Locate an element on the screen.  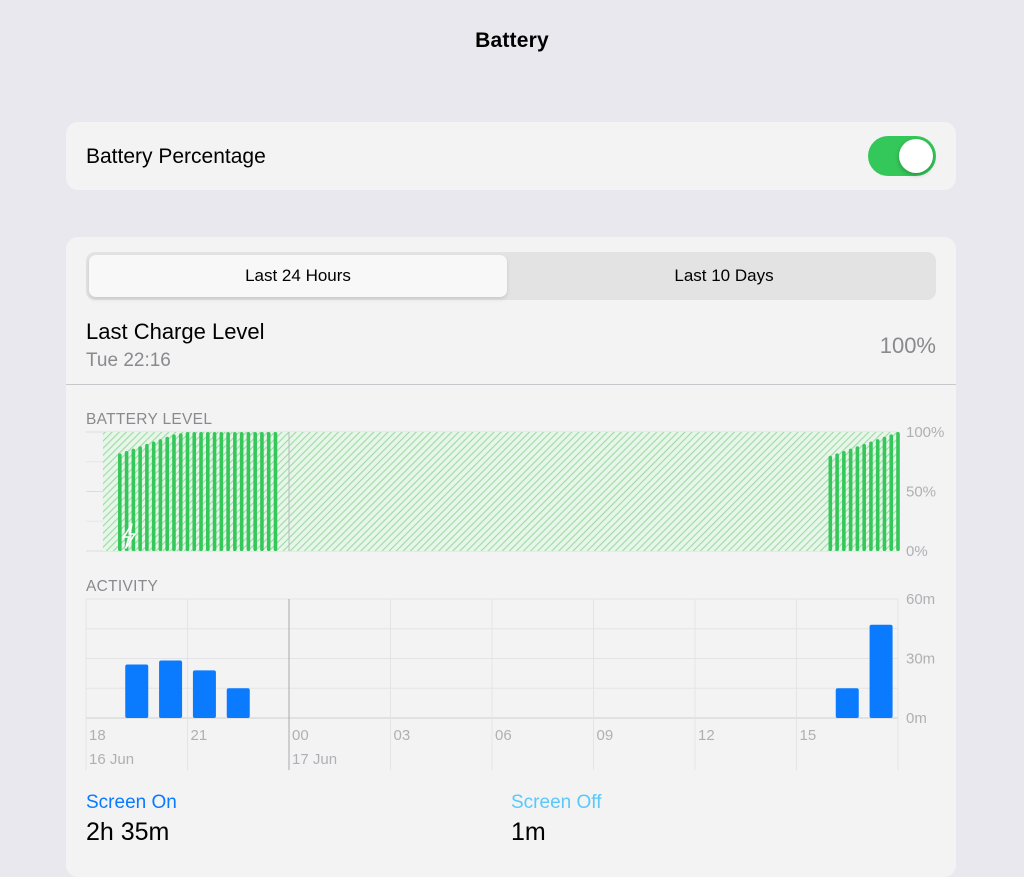
screen-on-value: 2h 35m is located at coordinates (128, 832).